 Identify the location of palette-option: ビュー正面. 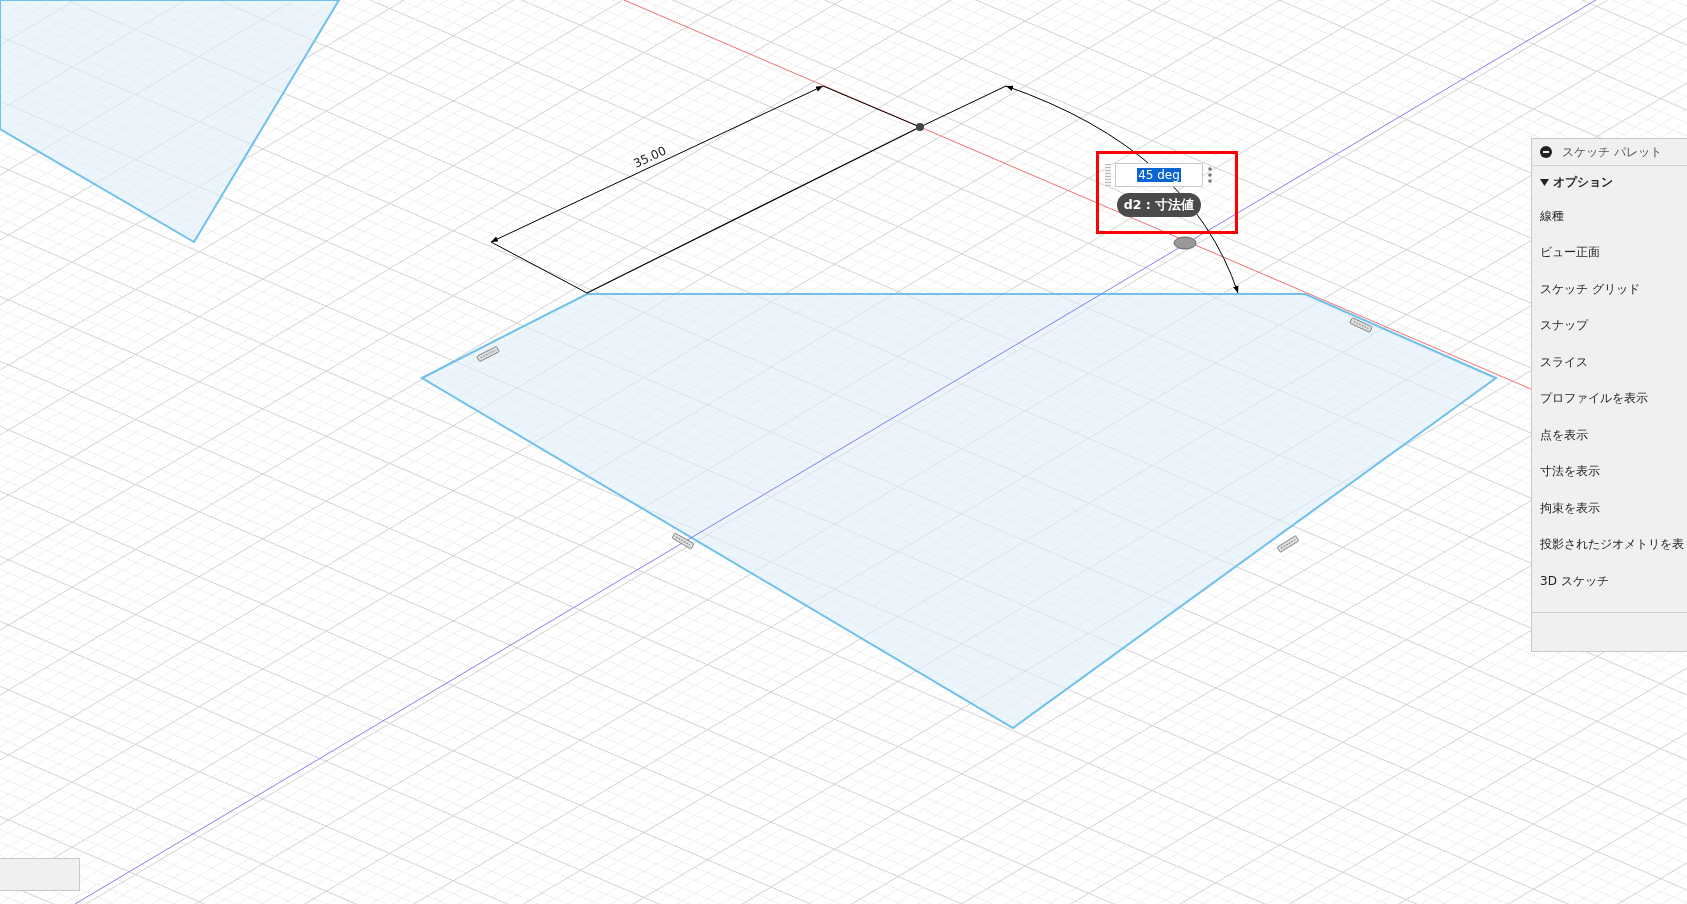
(1609, 252).